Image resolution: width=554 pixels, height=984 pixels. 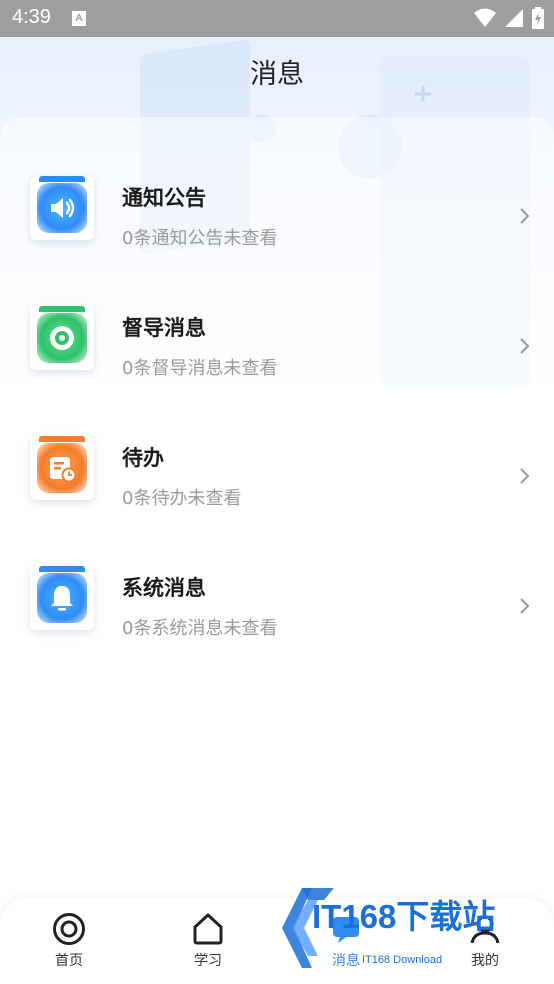 I want to click on watermark-logo: IT168下载站 IT168 Download, so click(x=413, y=930).